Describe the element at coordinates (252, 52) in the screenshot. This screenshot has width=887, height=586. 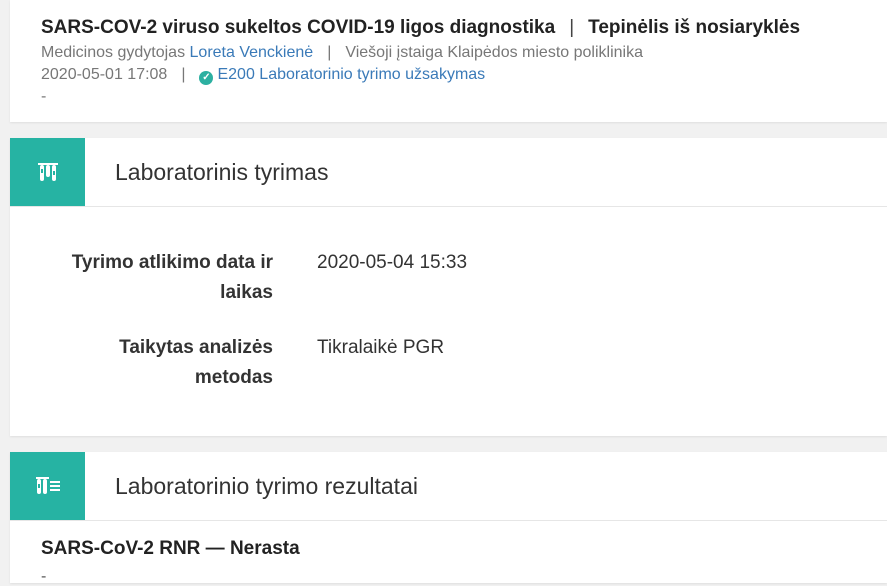
I see `doctor-link: Loreta Venckienė` at that location.